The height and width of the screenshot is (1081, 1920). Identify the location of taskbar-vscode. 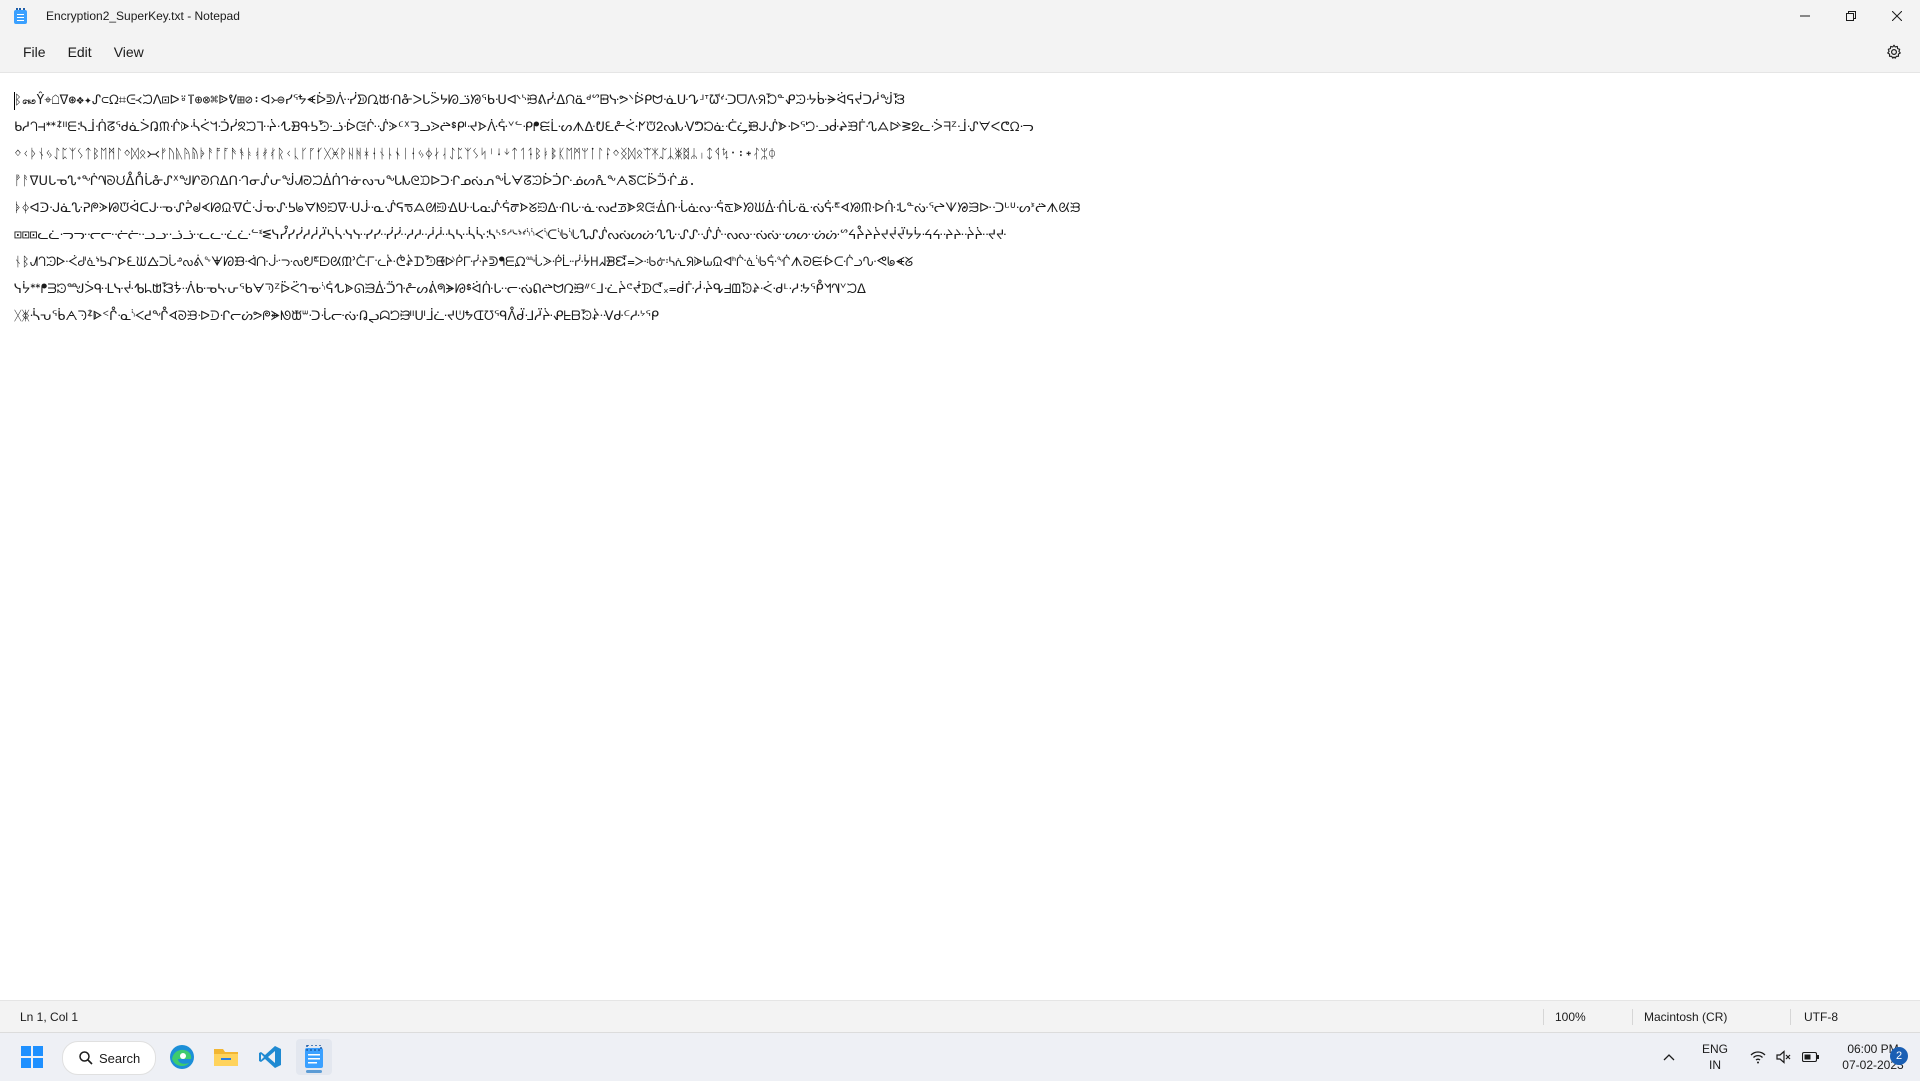
(270, 1057).